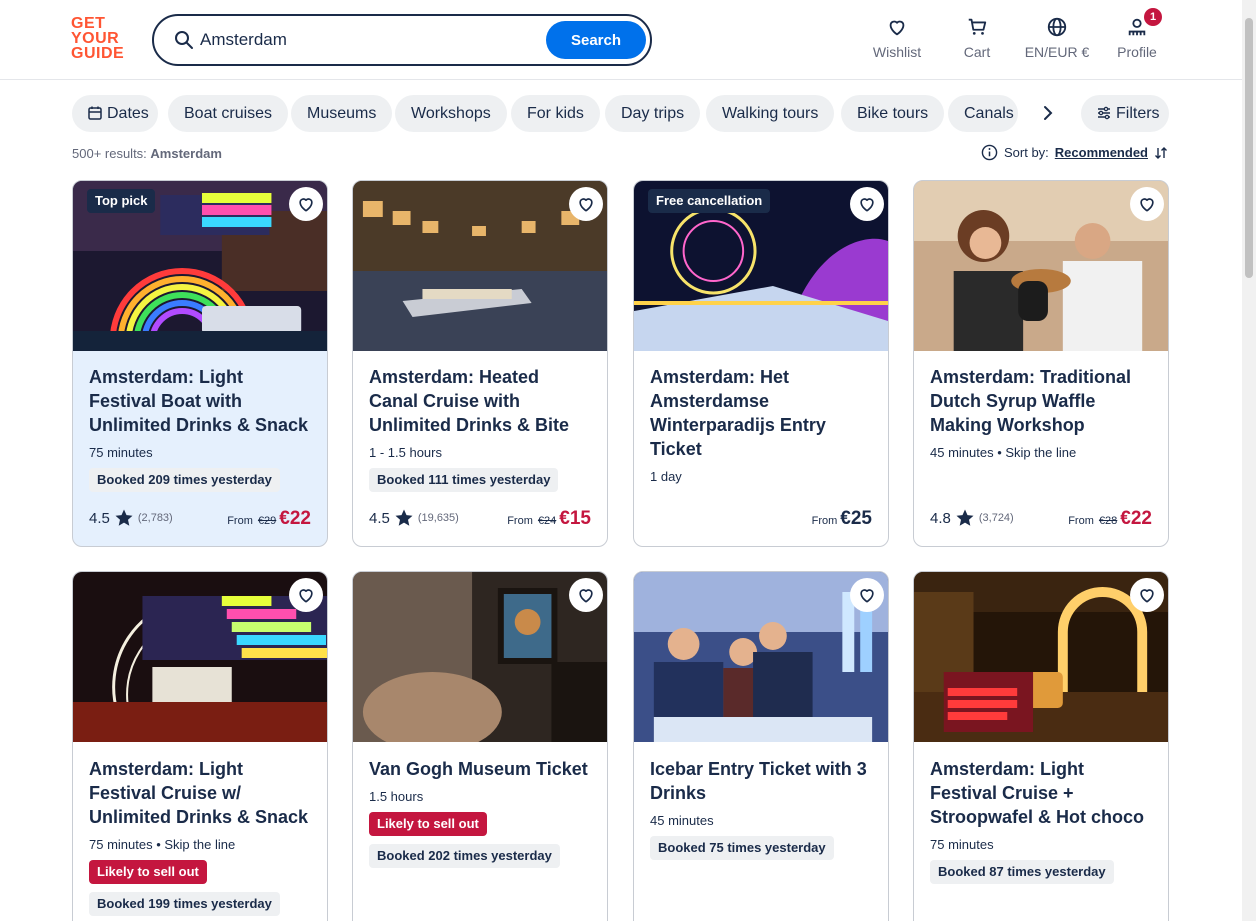 This screenshot has width=1256, height=921. What do you see at coordinates (653, 113) in the screenshot?
I see `chip-day-trips: Day trips` at bounding box center [653, 113].